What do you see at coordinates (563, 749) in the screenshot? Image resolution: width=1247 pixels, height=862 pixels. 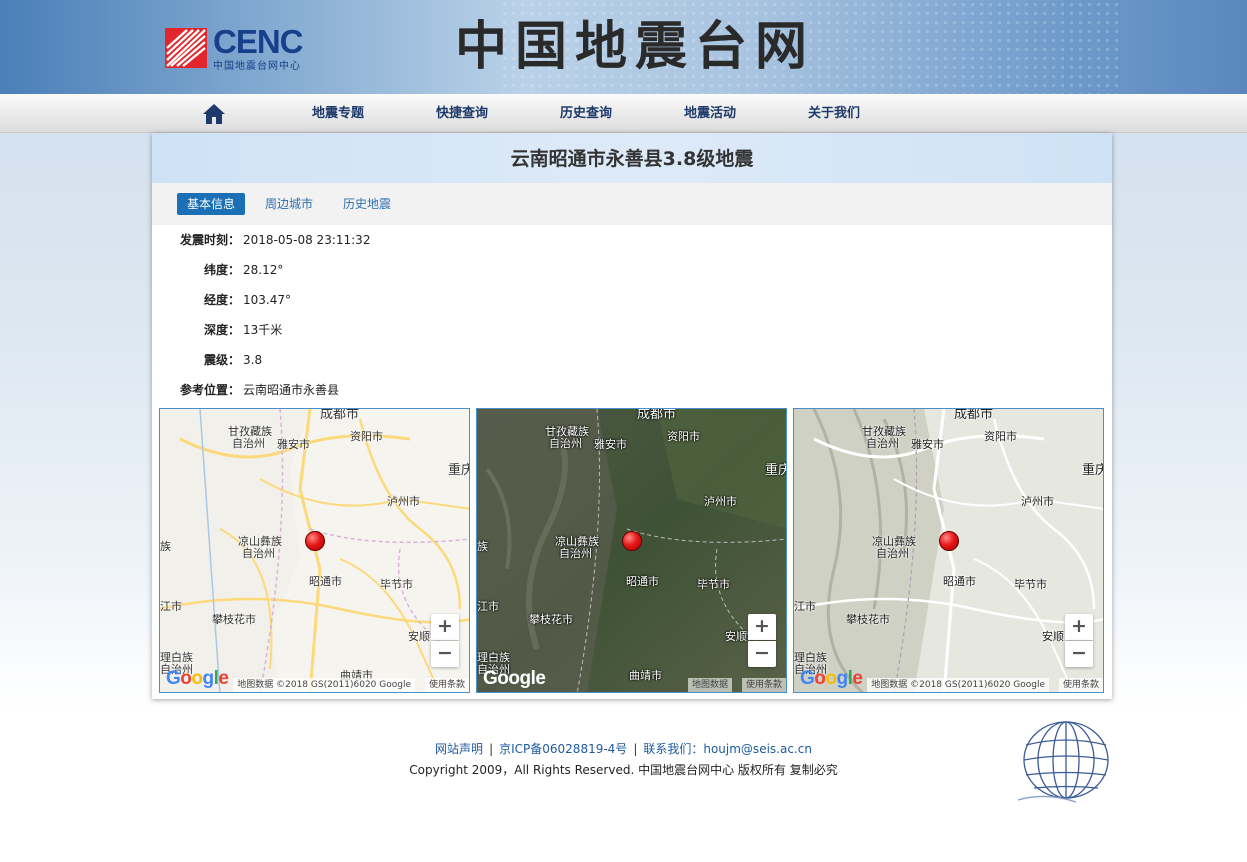 I see `icp-link: 京ICP备06028819-4号` at bounding box center [563, 749].